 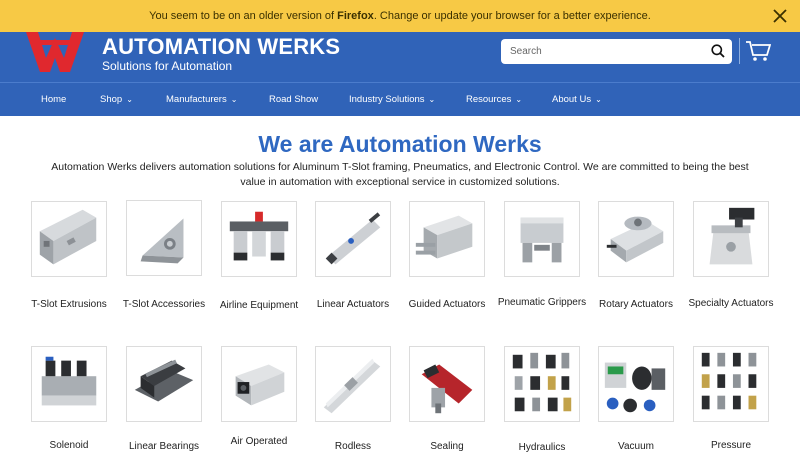 I want to click on search-box, so click(x=616, y=51).